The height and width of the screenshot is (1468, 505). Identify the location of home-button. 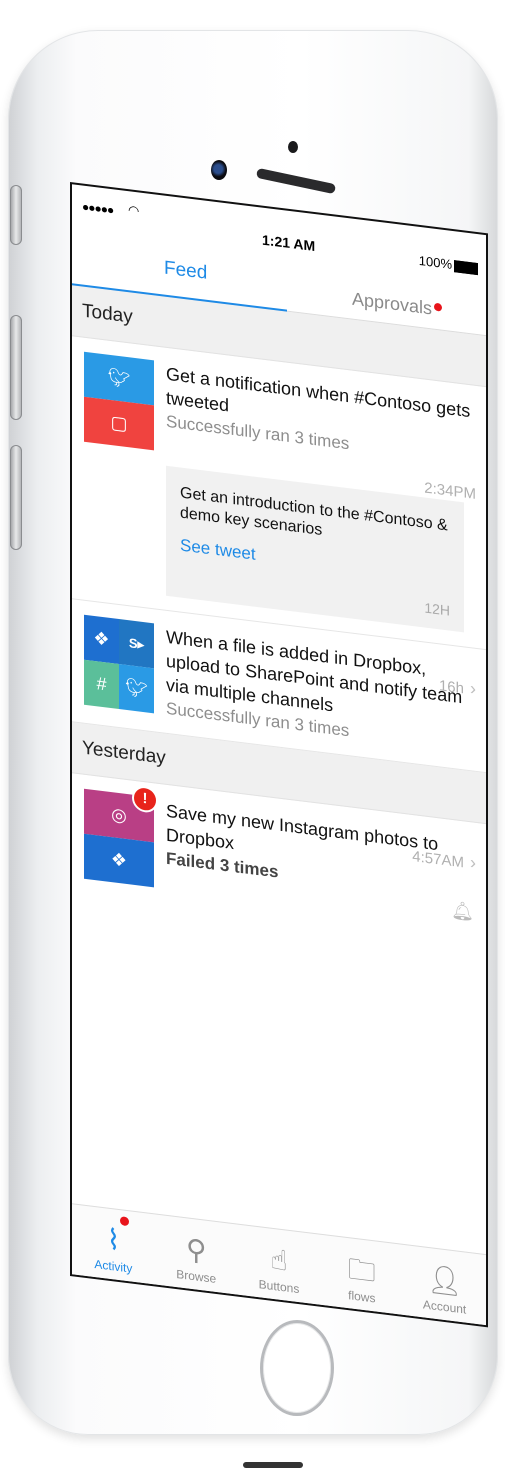
(297, 1368).